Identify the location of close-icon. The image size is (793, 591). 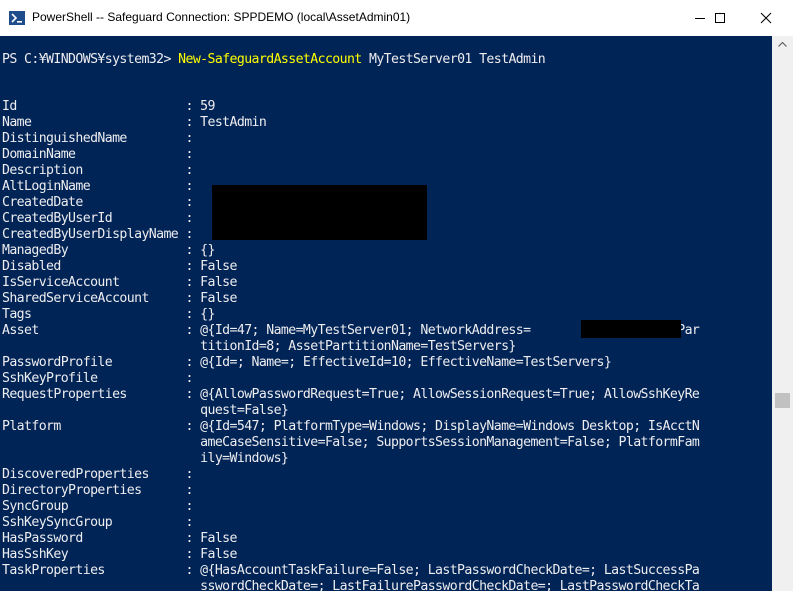
(766, 18).